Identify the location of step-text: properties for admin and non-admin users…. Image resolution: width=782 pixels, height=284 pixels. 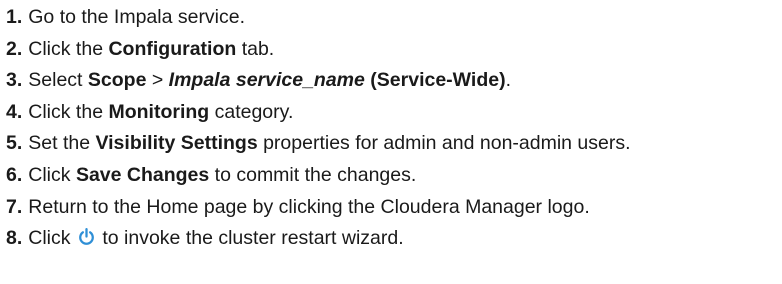
(444, 143).